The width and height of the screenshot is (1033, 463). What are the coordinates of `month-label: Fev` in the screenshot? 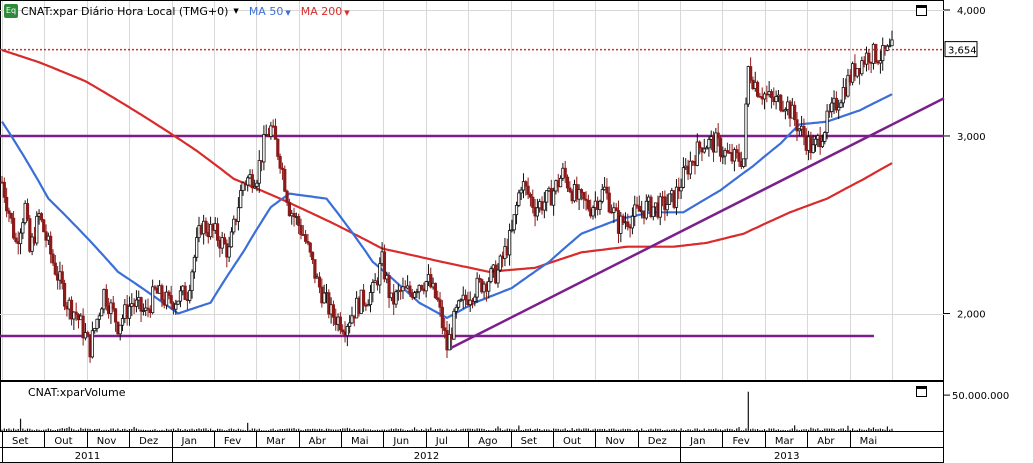 It's located at (232, 441).